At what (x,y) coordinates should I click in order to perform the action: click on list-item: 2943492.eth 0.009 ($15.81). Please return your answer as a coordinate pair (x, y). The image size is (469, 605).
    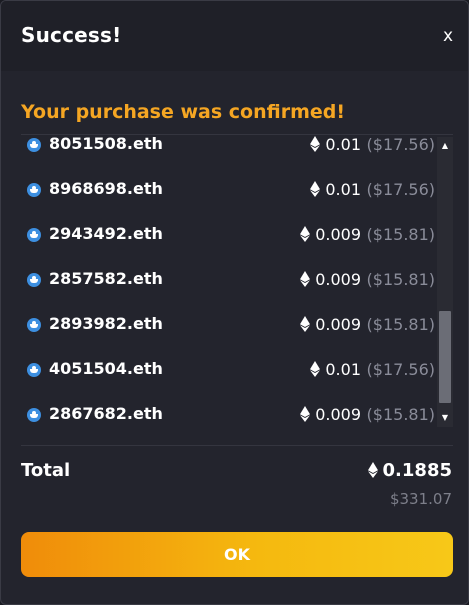
    Looking at the image, I should click on (230, 235).